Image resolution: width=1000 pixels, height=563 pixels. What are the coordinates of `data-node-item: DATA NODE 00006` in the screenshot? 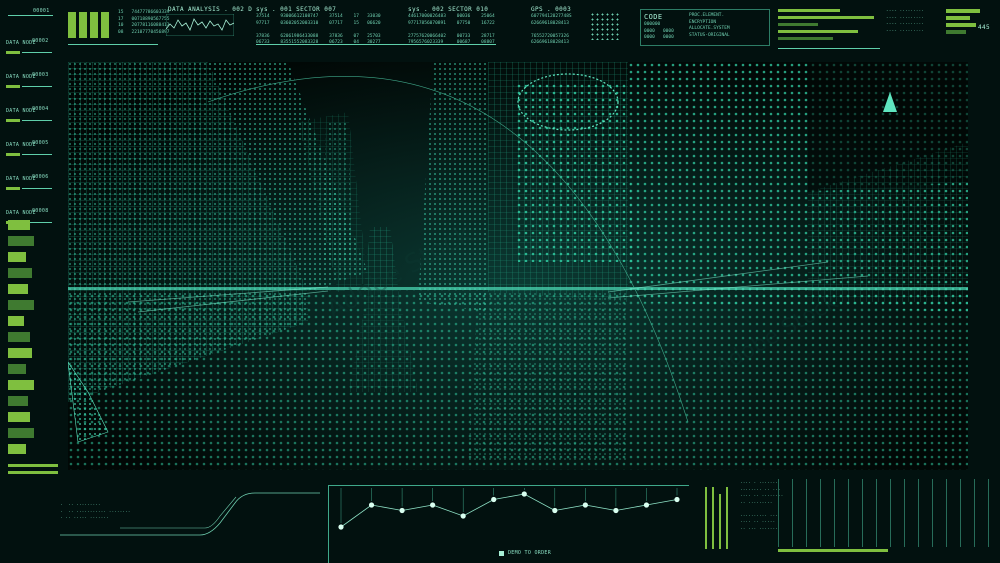 It's located at (32, 191).